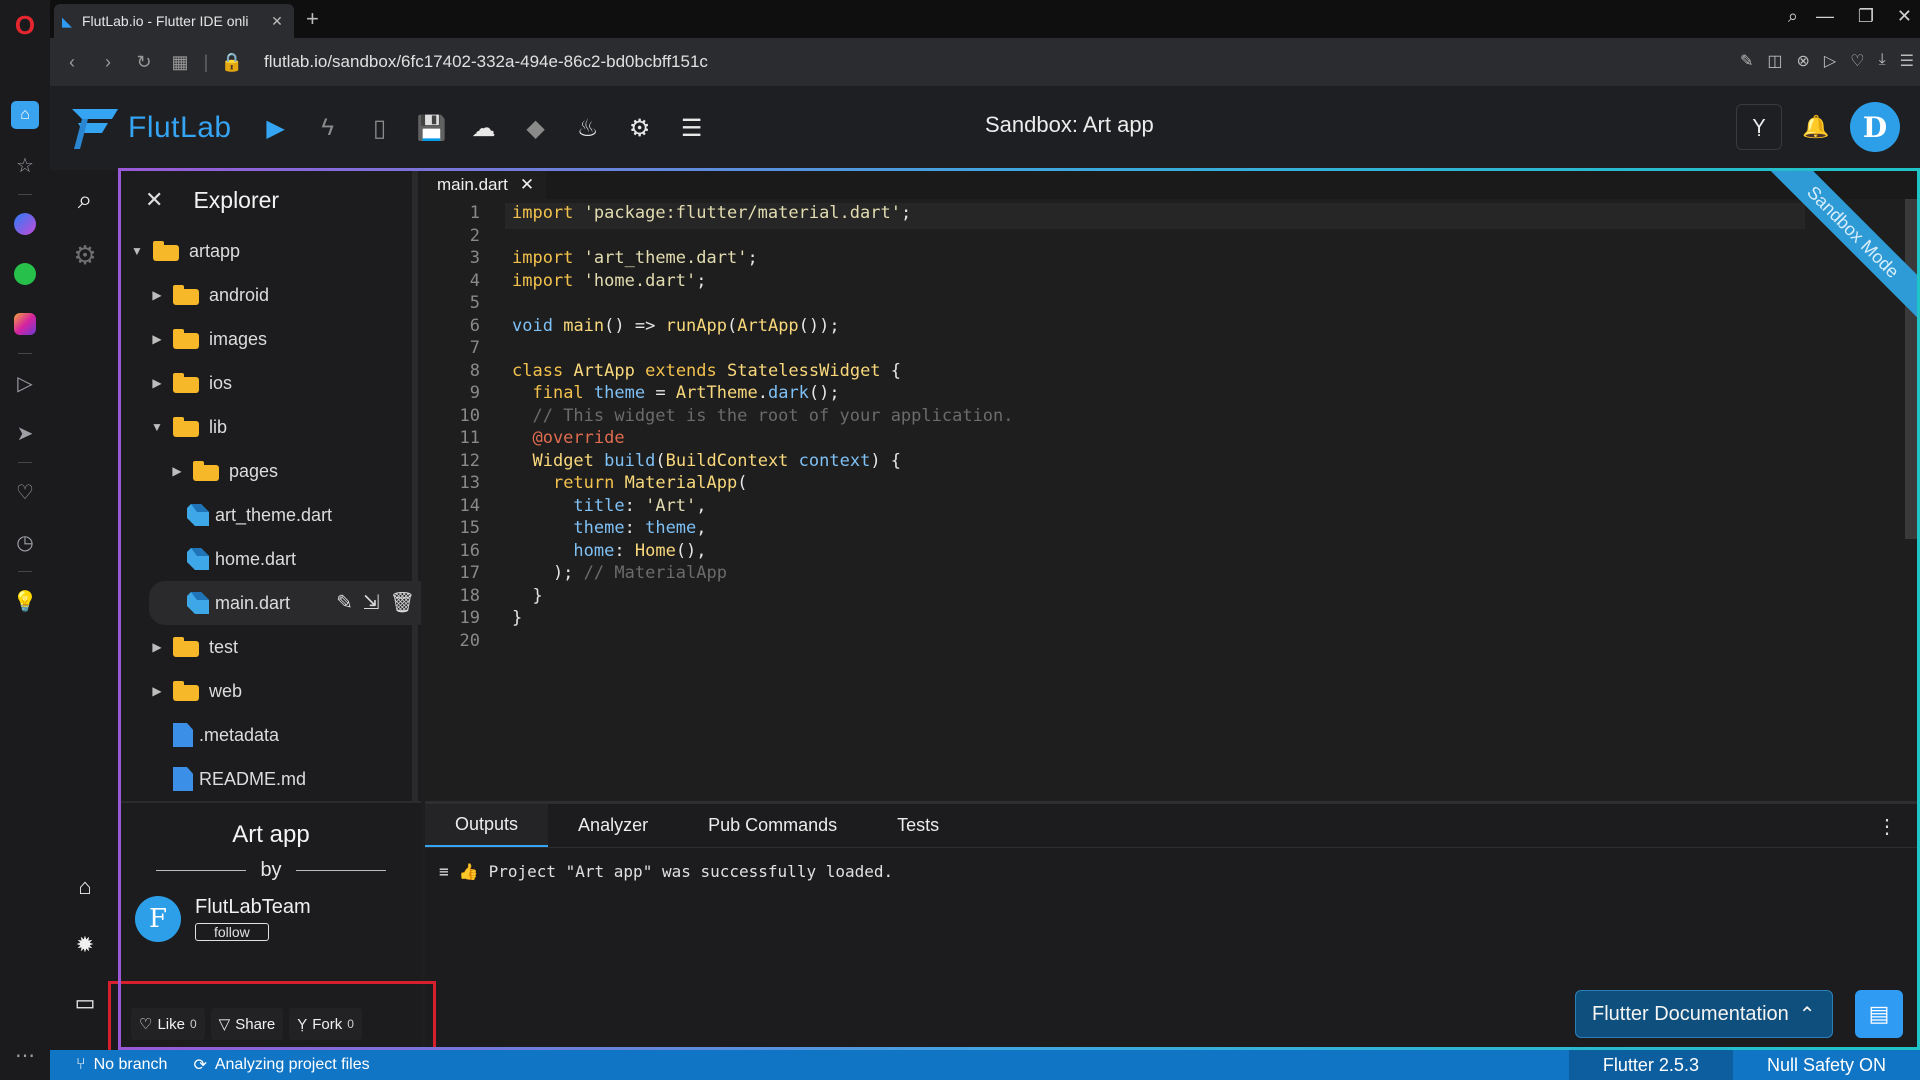 This screenshot has width=1920, height=1080. I want to click on search-tabs-icon: ⌕, so click(1793, 16).